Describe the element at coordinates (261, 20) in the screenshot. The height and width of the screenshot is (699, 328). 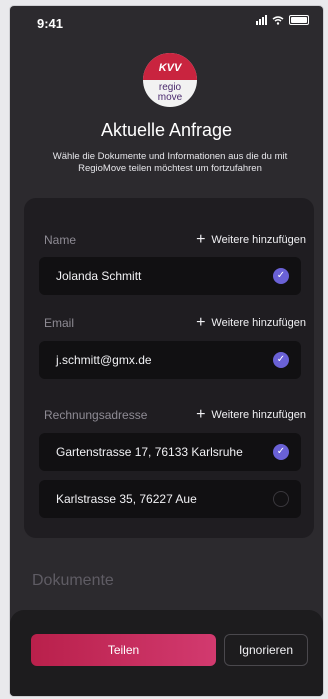
I see `signal-icon` at that location.